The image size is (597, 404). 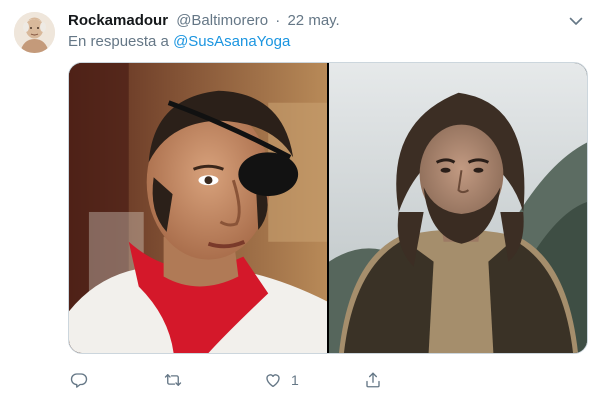 What do you see at coordinates (373, 380) in the screenshot?
I see `share-icon` at bounding box center [373, 380].